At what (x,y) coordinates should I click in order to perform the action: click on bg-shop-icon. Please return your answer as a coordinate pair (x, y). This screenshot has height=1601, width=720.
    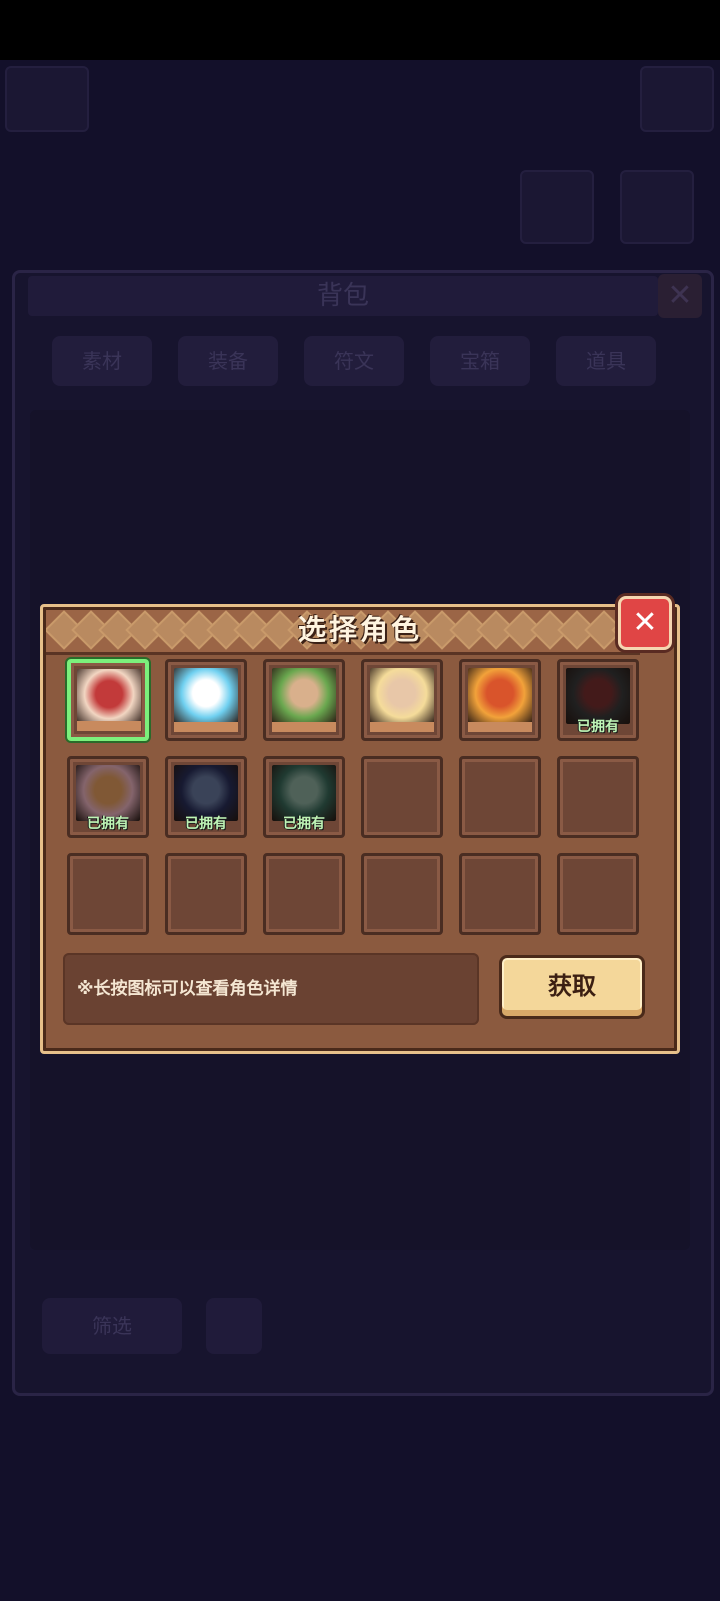
    Looking at the image, I should click on (557, 207).